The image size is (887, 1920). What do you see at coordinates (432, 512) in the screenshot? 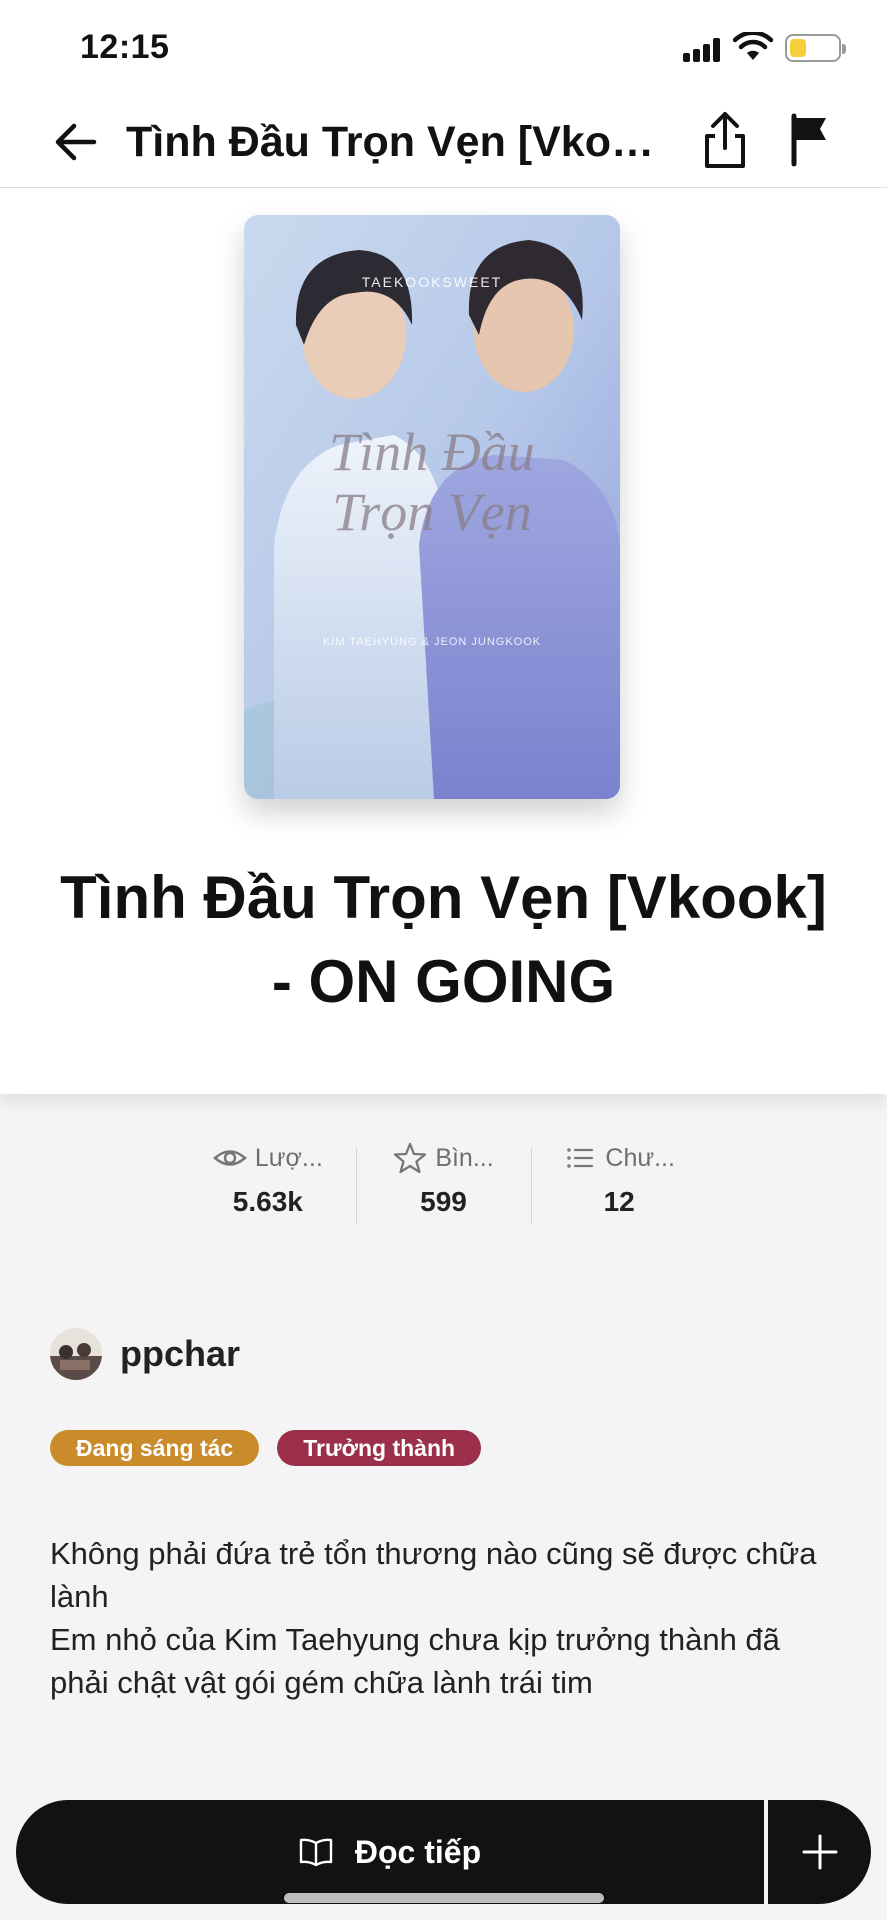
I see `cover-title-line2: Trọn Vẹn` at bounding box center [432, 512].